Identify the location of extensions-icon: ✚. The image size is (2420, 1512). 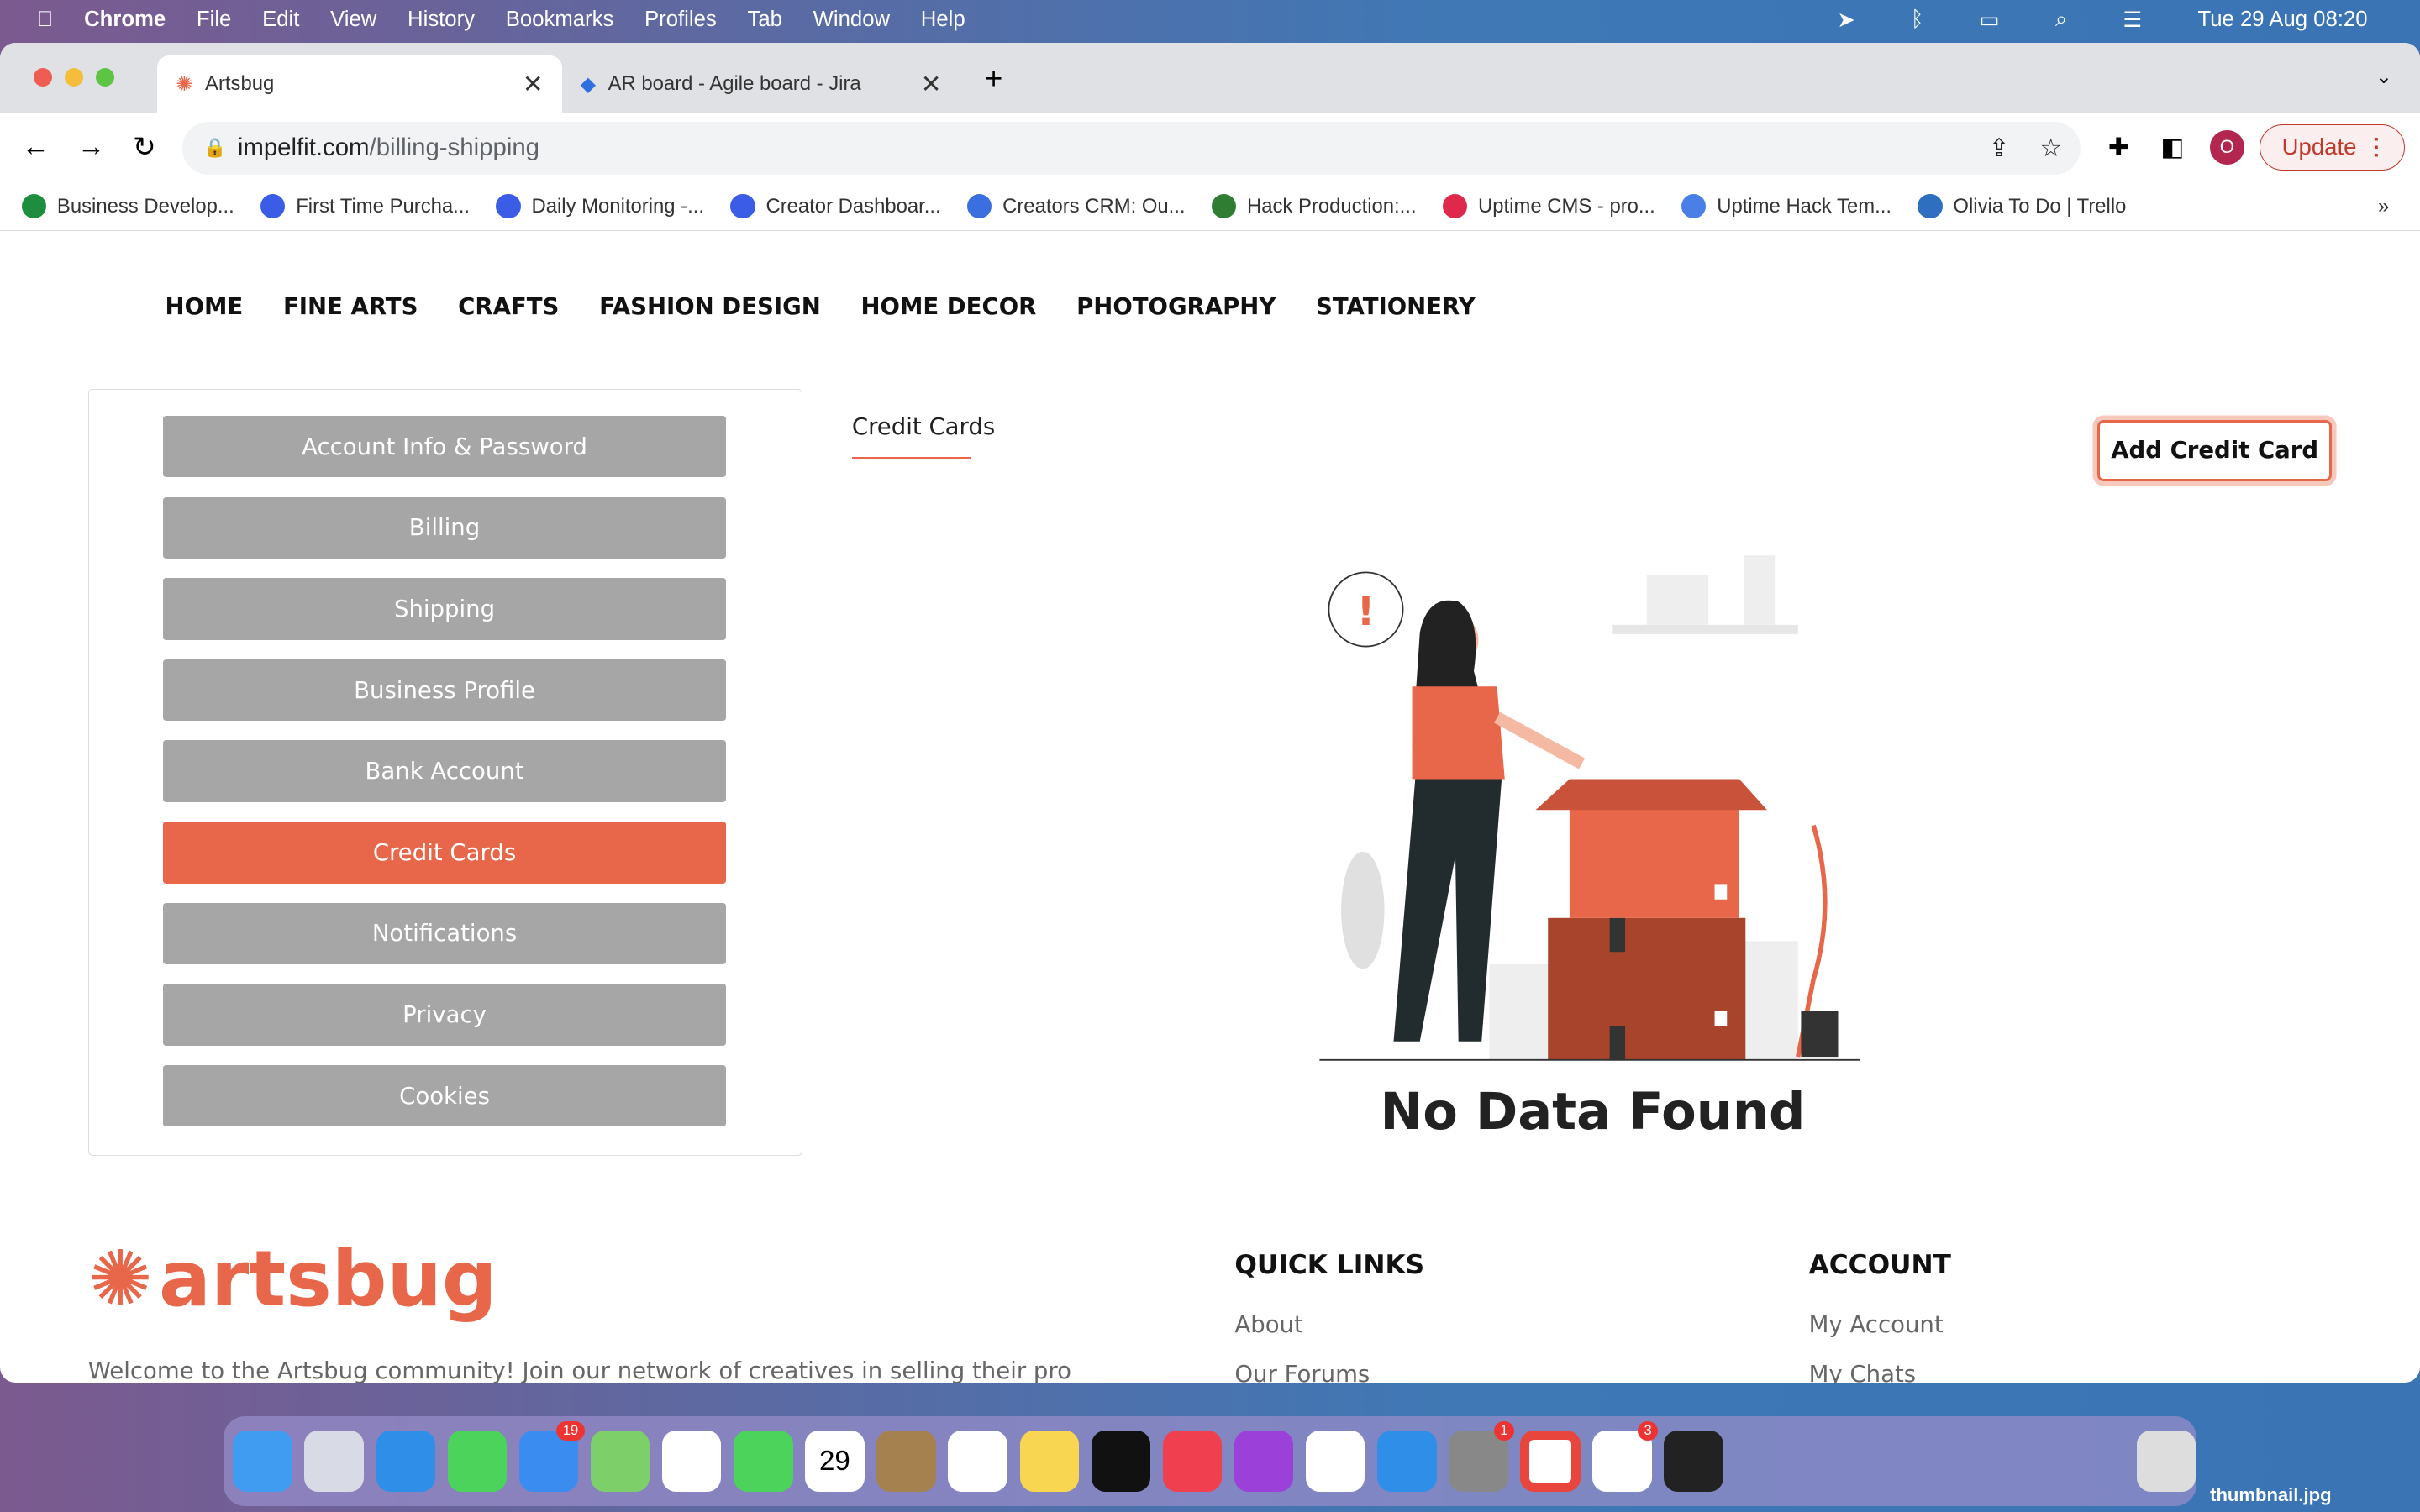
(2118, 147).